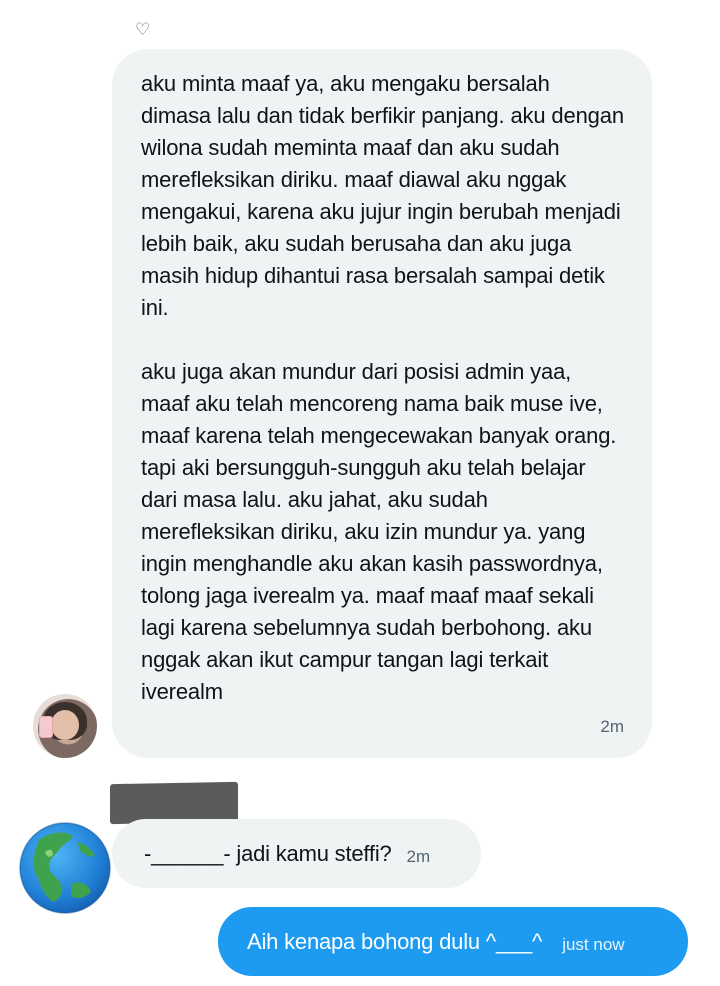  Describe the element at coordinates (593, 944) in the screenshot. I see `message-timestamp: just now` at that location.